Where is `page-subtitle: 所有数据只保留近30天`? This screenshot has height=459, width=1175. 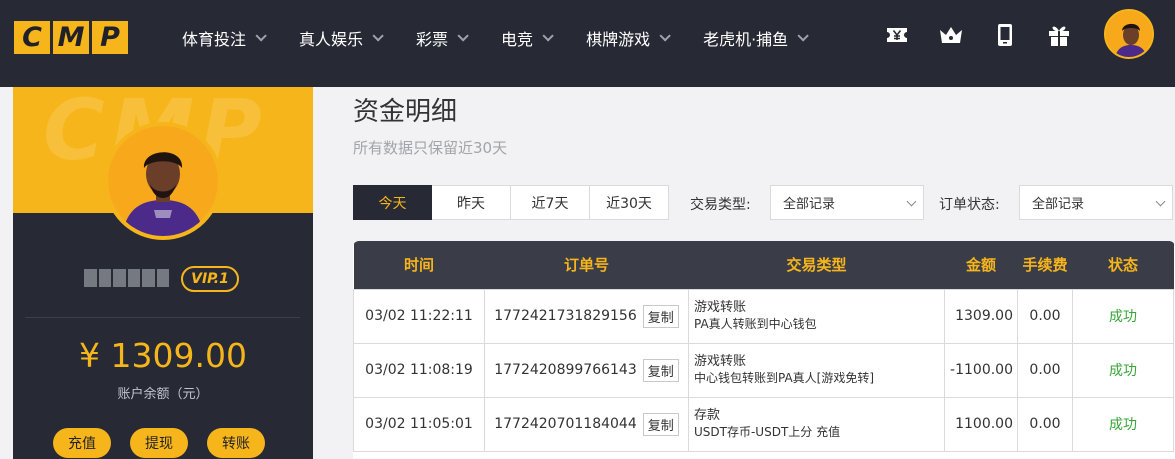 page-subtitle: 所有数据只保留近30天 is located at coordinates (430, 148).